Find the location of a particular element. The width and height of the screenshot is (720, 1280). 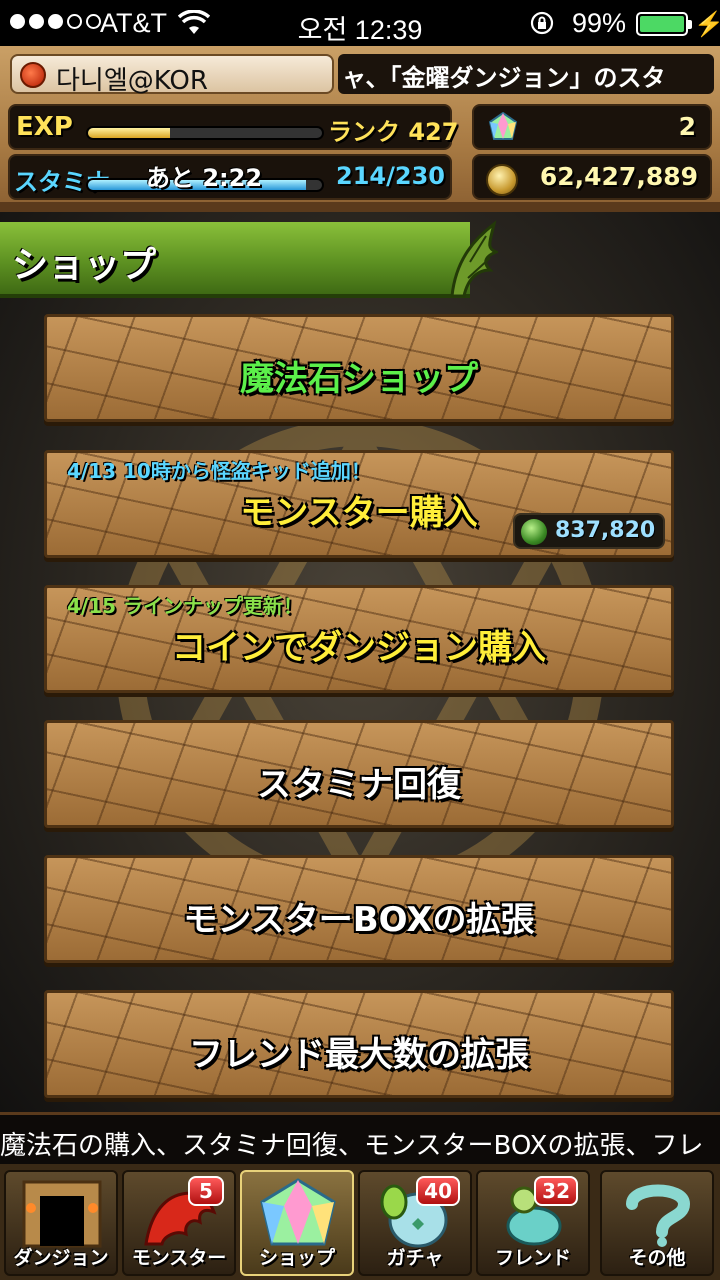

exp-label: EXP is located at coordinates (44, 127).